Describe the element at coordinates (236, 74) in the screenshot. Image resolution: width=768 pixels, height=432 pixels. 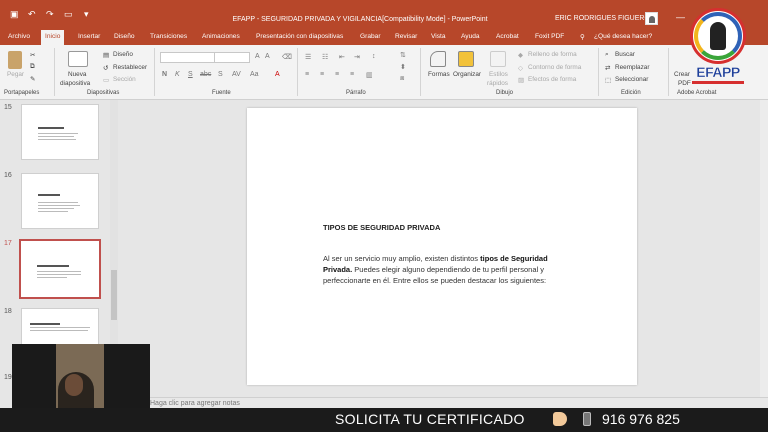
I see `char-spacing-button: AV` at that location.